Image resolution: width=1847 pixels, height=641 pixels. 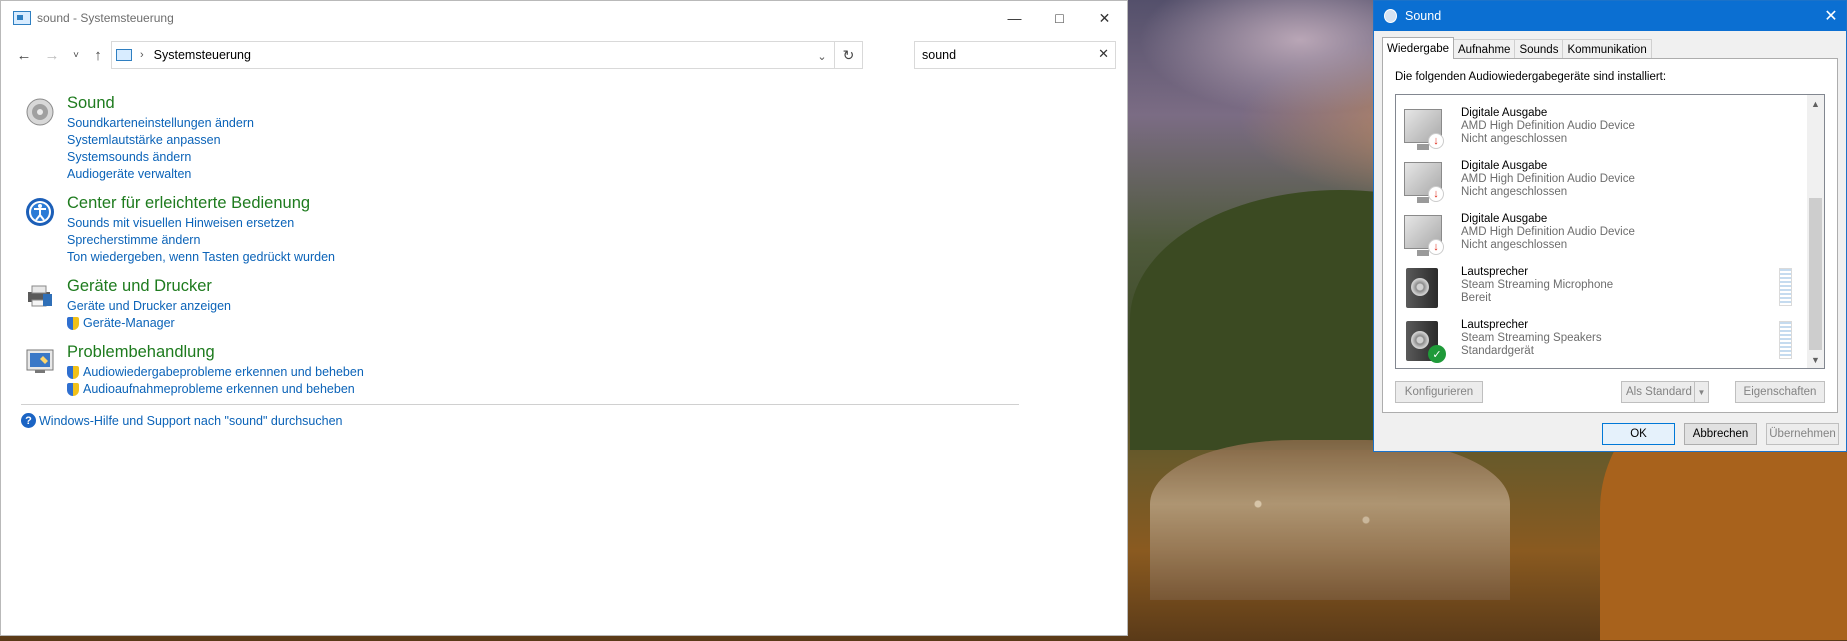 What do you see at coordinates (1539, 49) in the screenshot?
I see `tab-sounds: Sounds` at bounding box center [1539, 49].